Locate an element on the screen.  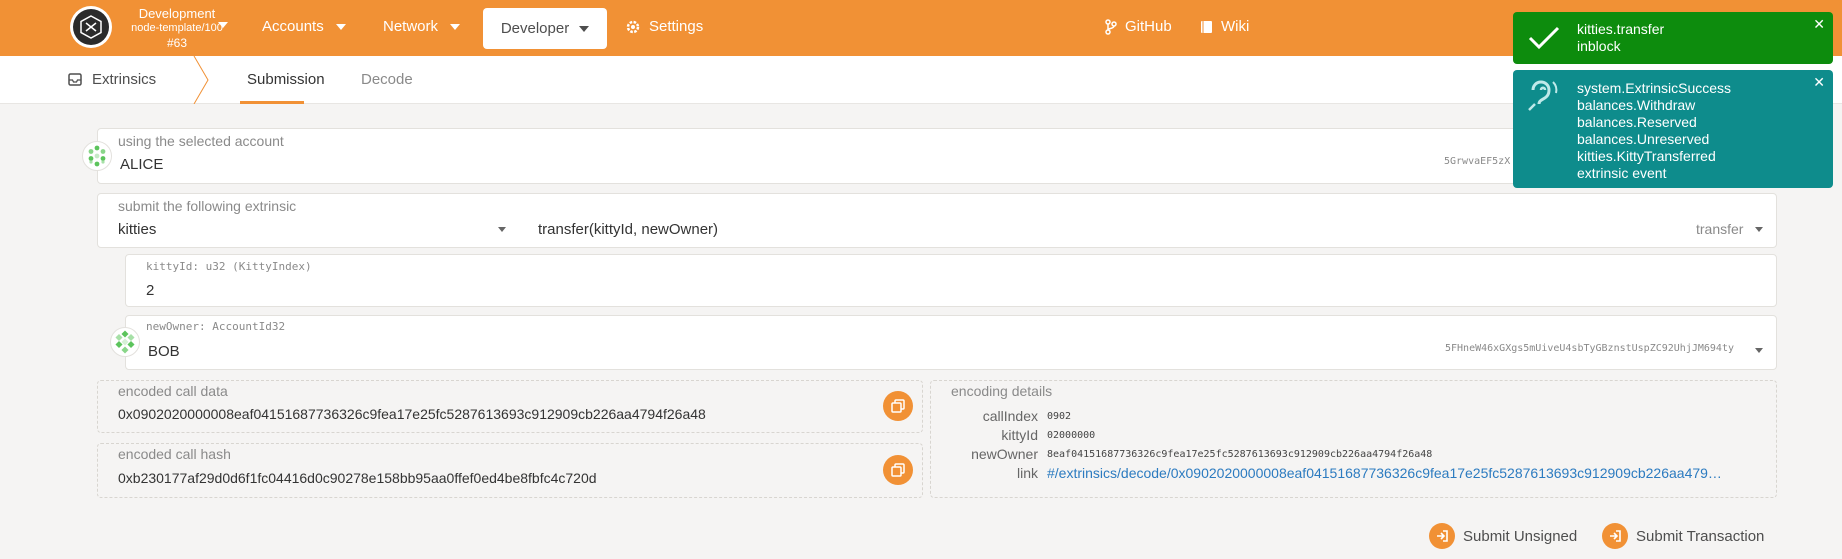
nav-github: GitHub is located at coordinates (1138, 26).